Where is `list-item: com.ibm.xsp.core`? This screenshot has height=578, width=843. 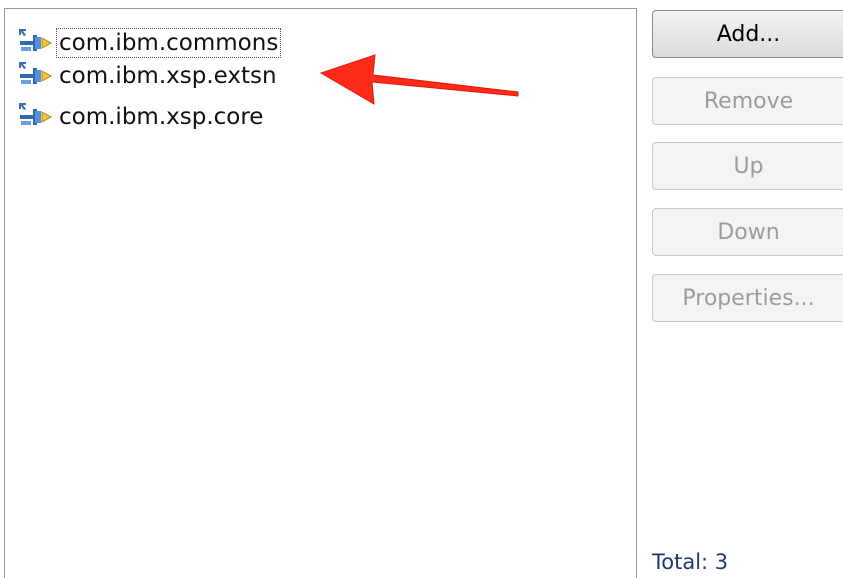 list-item: com.ibm.xsp.core is located at coordinates (141, 117).